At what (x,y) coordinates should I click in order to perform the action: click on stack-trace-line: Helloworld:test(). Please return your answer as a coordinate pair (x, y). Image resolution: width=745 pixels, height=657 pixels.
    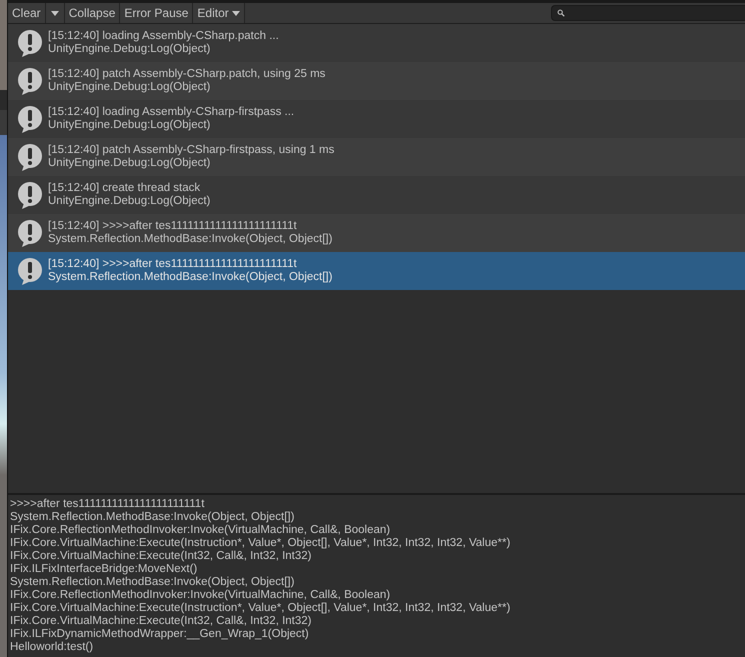
    Looking at the image, I should click on (52, 647).